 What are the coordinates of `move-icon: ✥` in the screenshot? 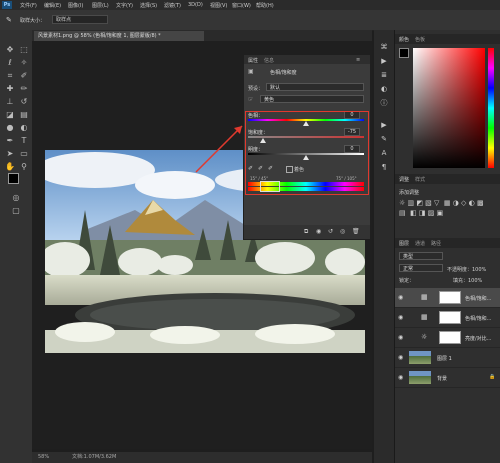 It's located at (10, 49).